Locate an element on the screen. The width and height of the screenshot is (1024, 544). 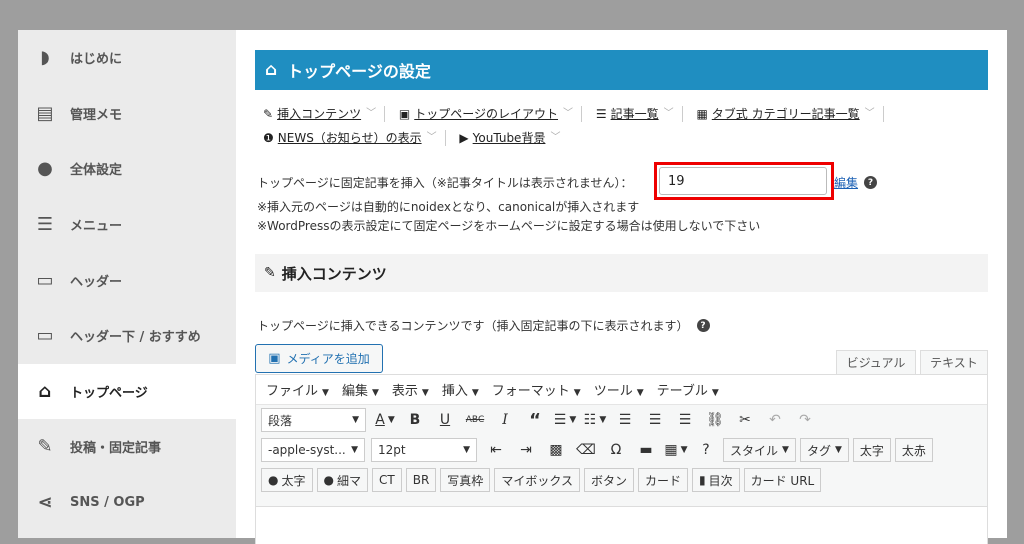
sidebar-item-sns: ⋖ SNS / OGP is located at coordinates (127, 503).